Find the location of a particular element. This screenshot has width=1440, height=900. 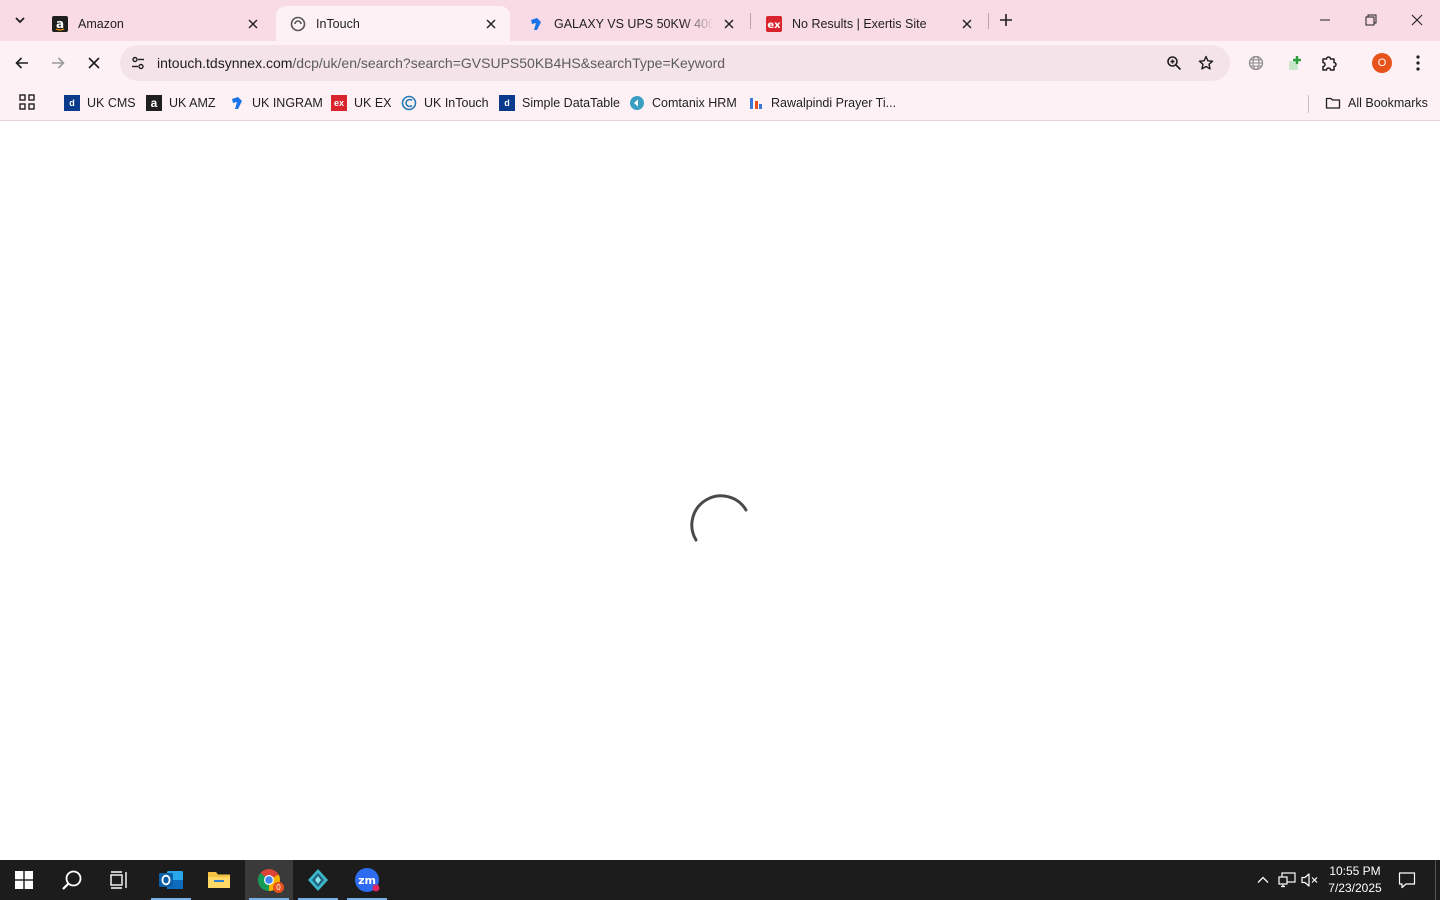

star-icon is located at coordinates (1206, 62).